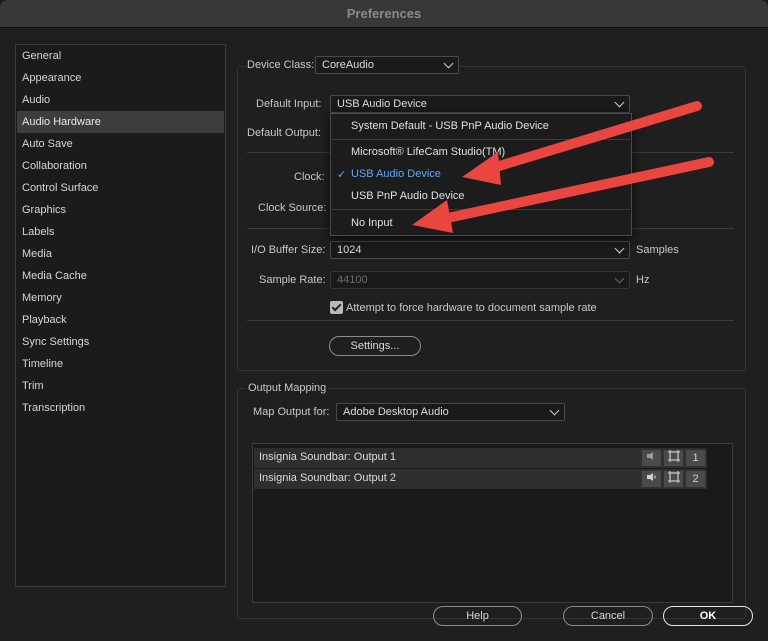 The image size is (768, 641). I want to click on sidebar-item-collaboration: Collaboration, so click(120, 166).